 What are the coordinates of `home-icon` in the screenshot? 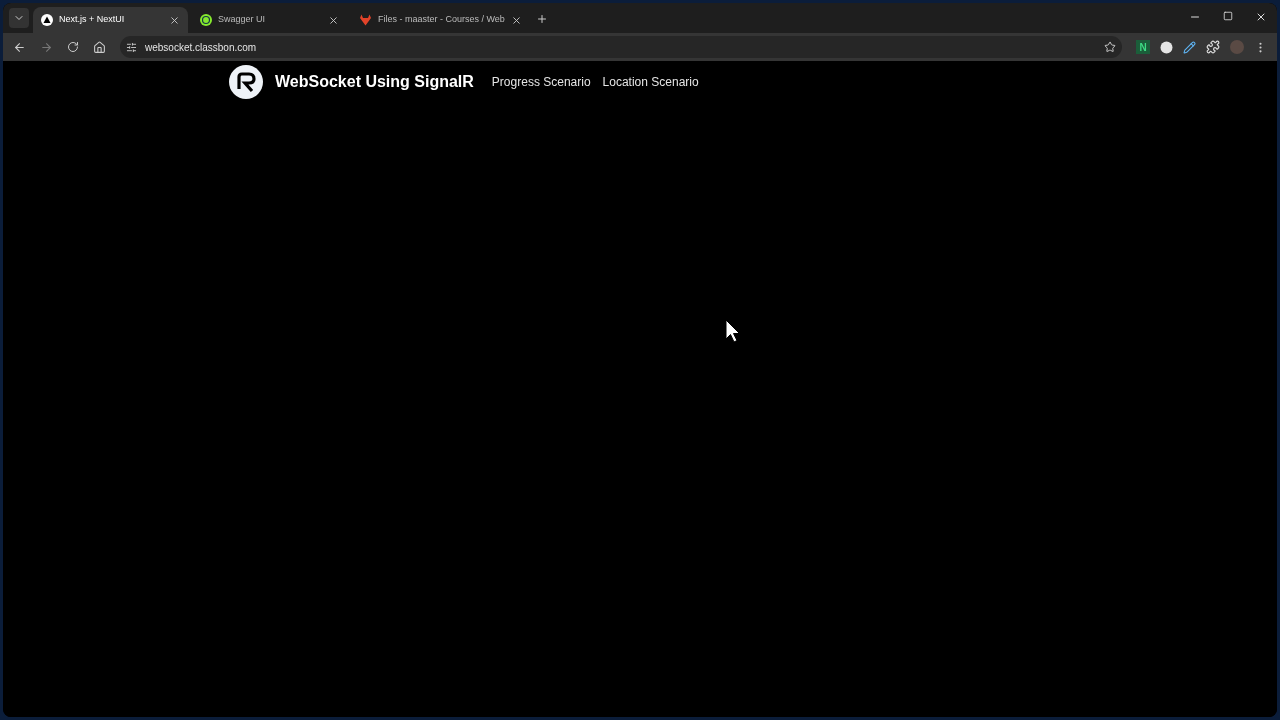 It's located at (99, 47).